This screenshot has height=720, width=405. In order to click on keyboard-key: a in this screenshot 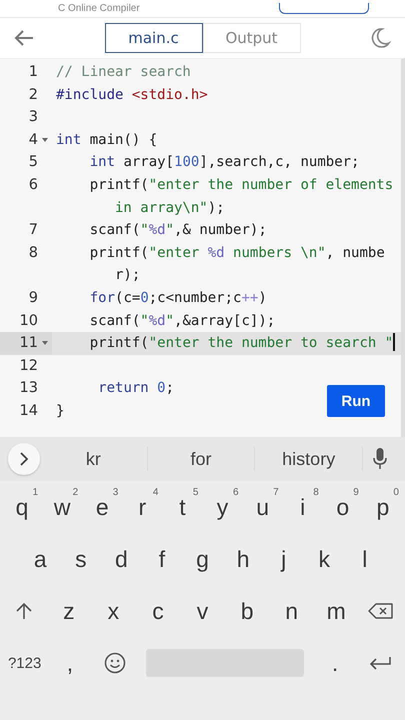, I will do `click(40, 559)`.